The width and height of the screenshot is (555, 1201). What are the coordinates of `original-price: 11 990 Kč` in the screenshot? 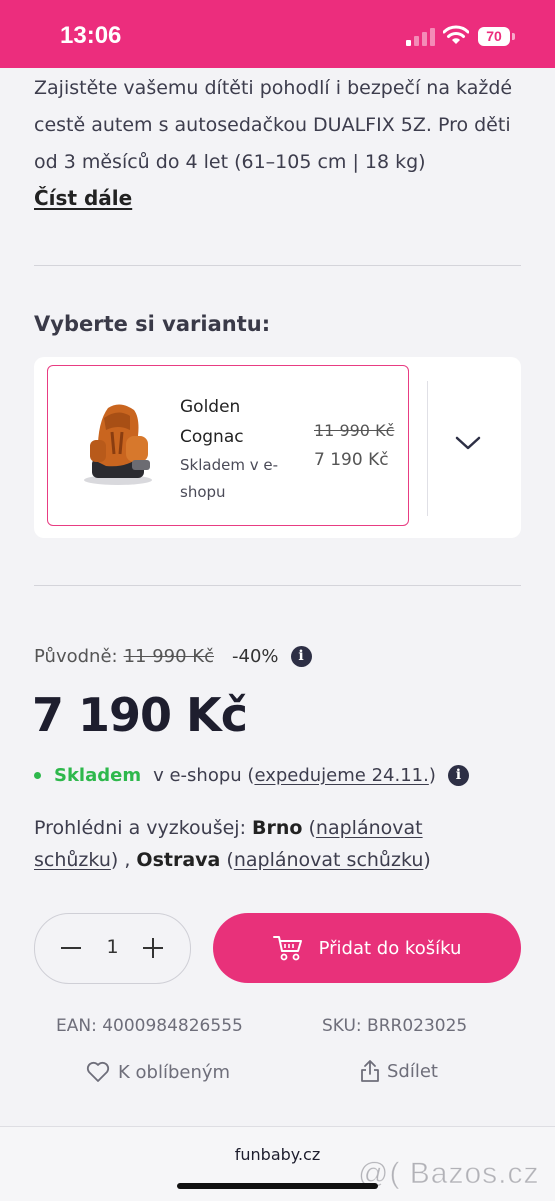 It's located at (168, 656).